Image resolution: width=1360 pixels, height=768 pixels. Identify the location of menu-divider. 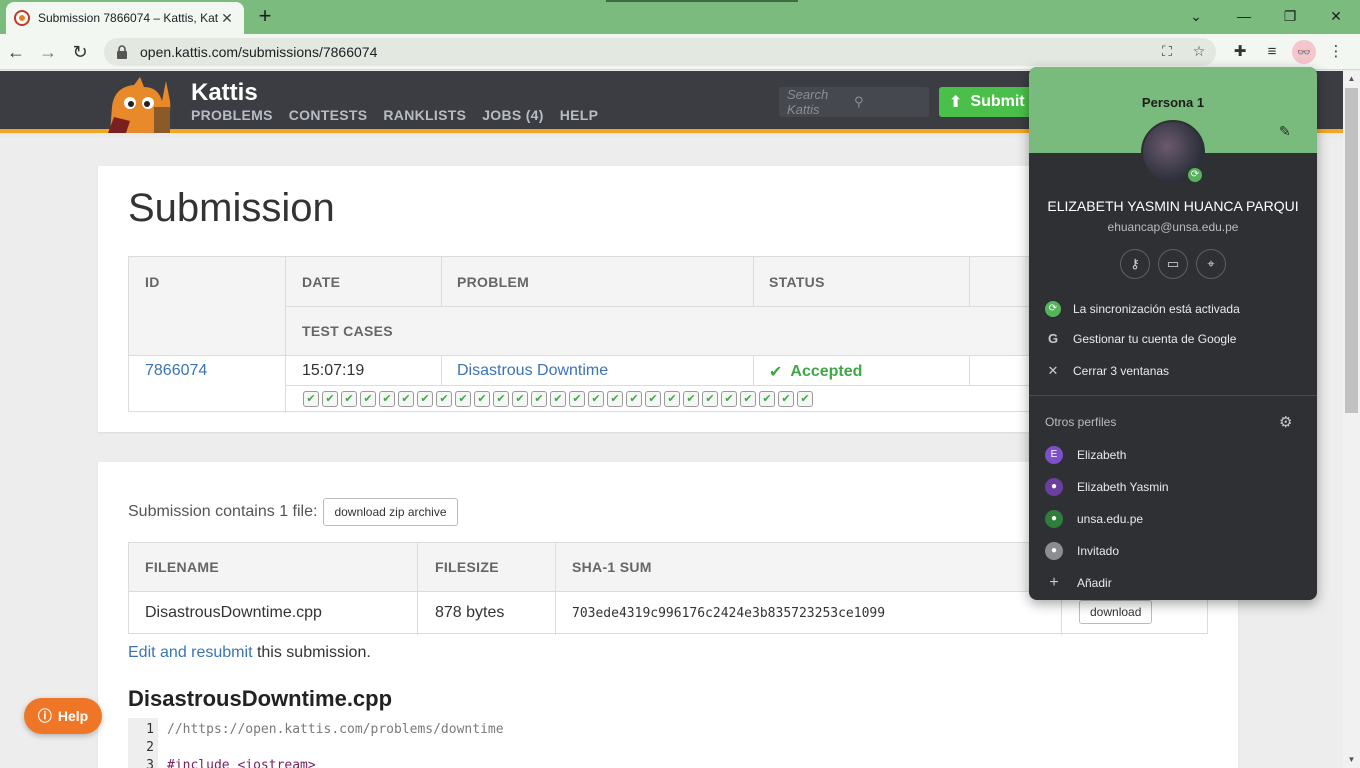
(1173, 395).